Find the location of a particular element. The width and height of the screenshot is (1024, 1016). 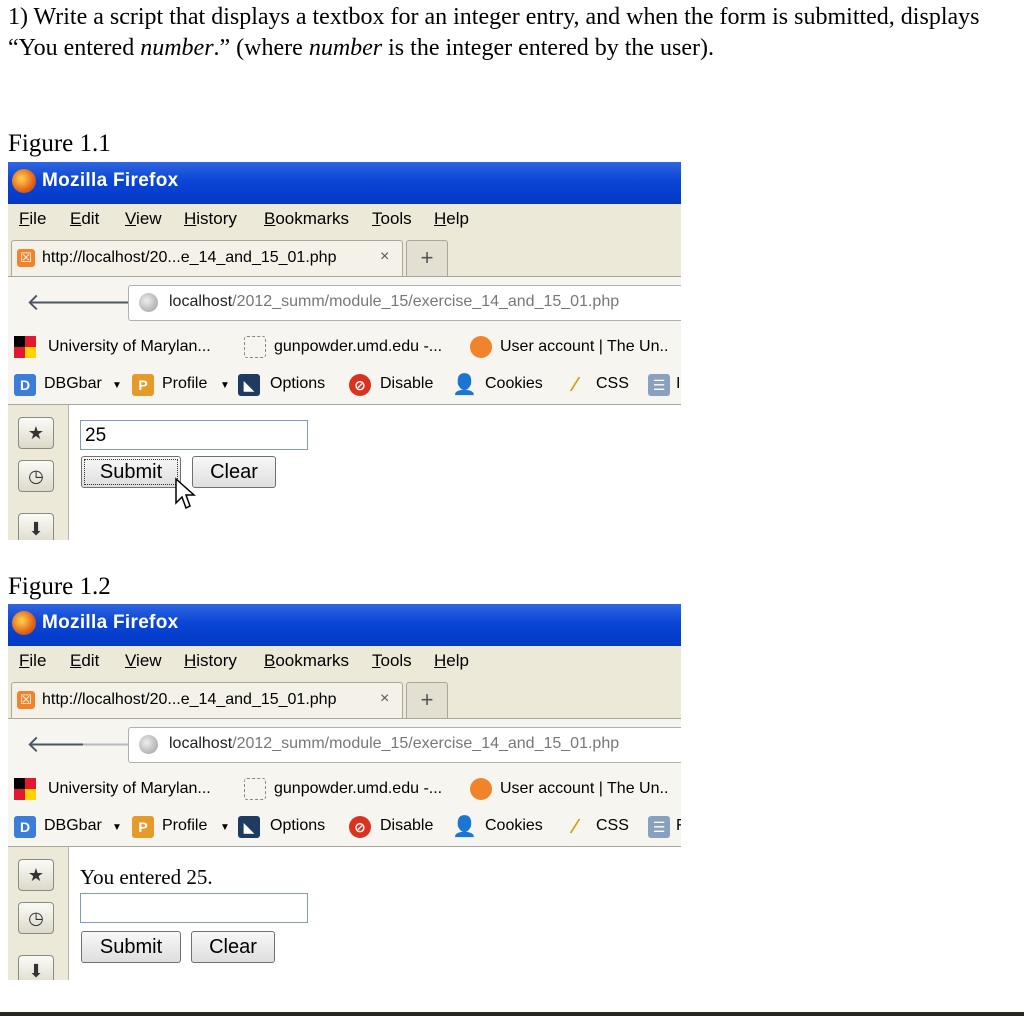

url-host: localhost is located at coordinates (201, 743).